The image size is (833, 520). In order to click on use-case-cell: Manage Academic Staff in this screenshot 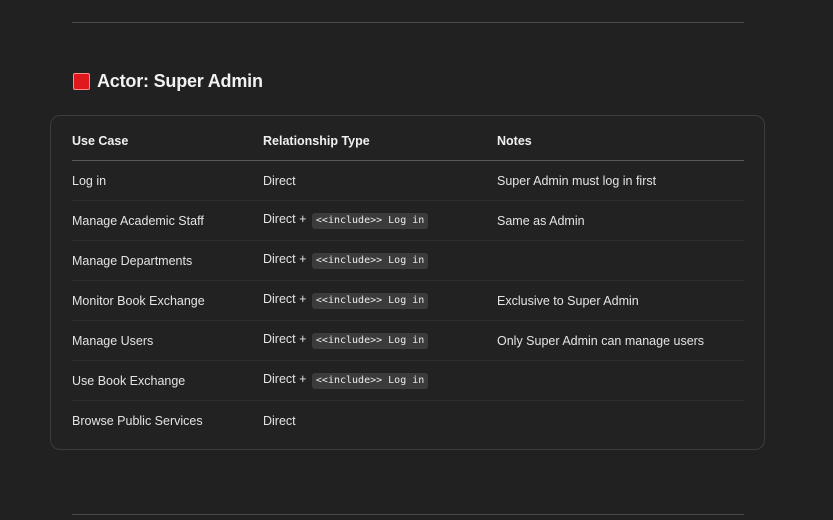, I will do `click(167, 220)`.